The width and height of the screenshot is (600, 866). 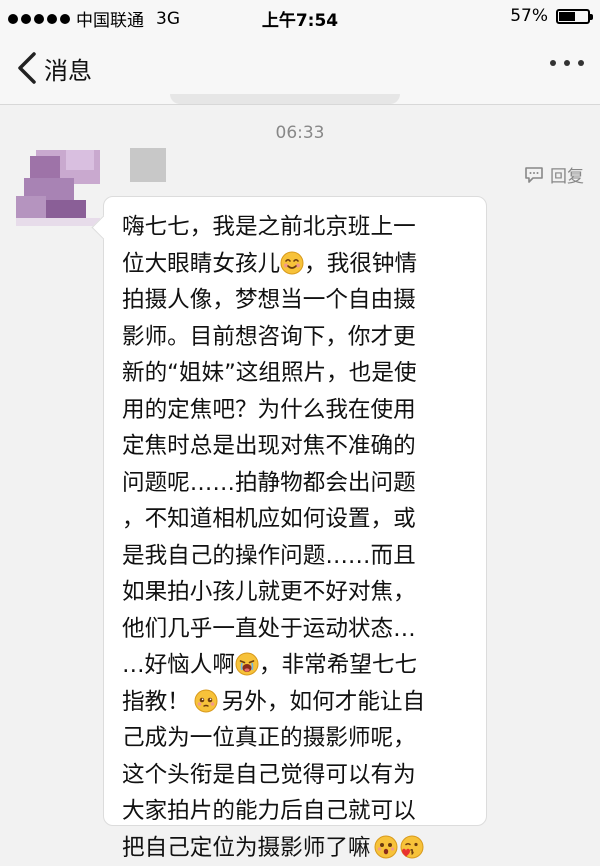 What do you see at coordinates (58, 188) in the screenshot?
I see `sender-avatar` at bounding box center [58, 188].